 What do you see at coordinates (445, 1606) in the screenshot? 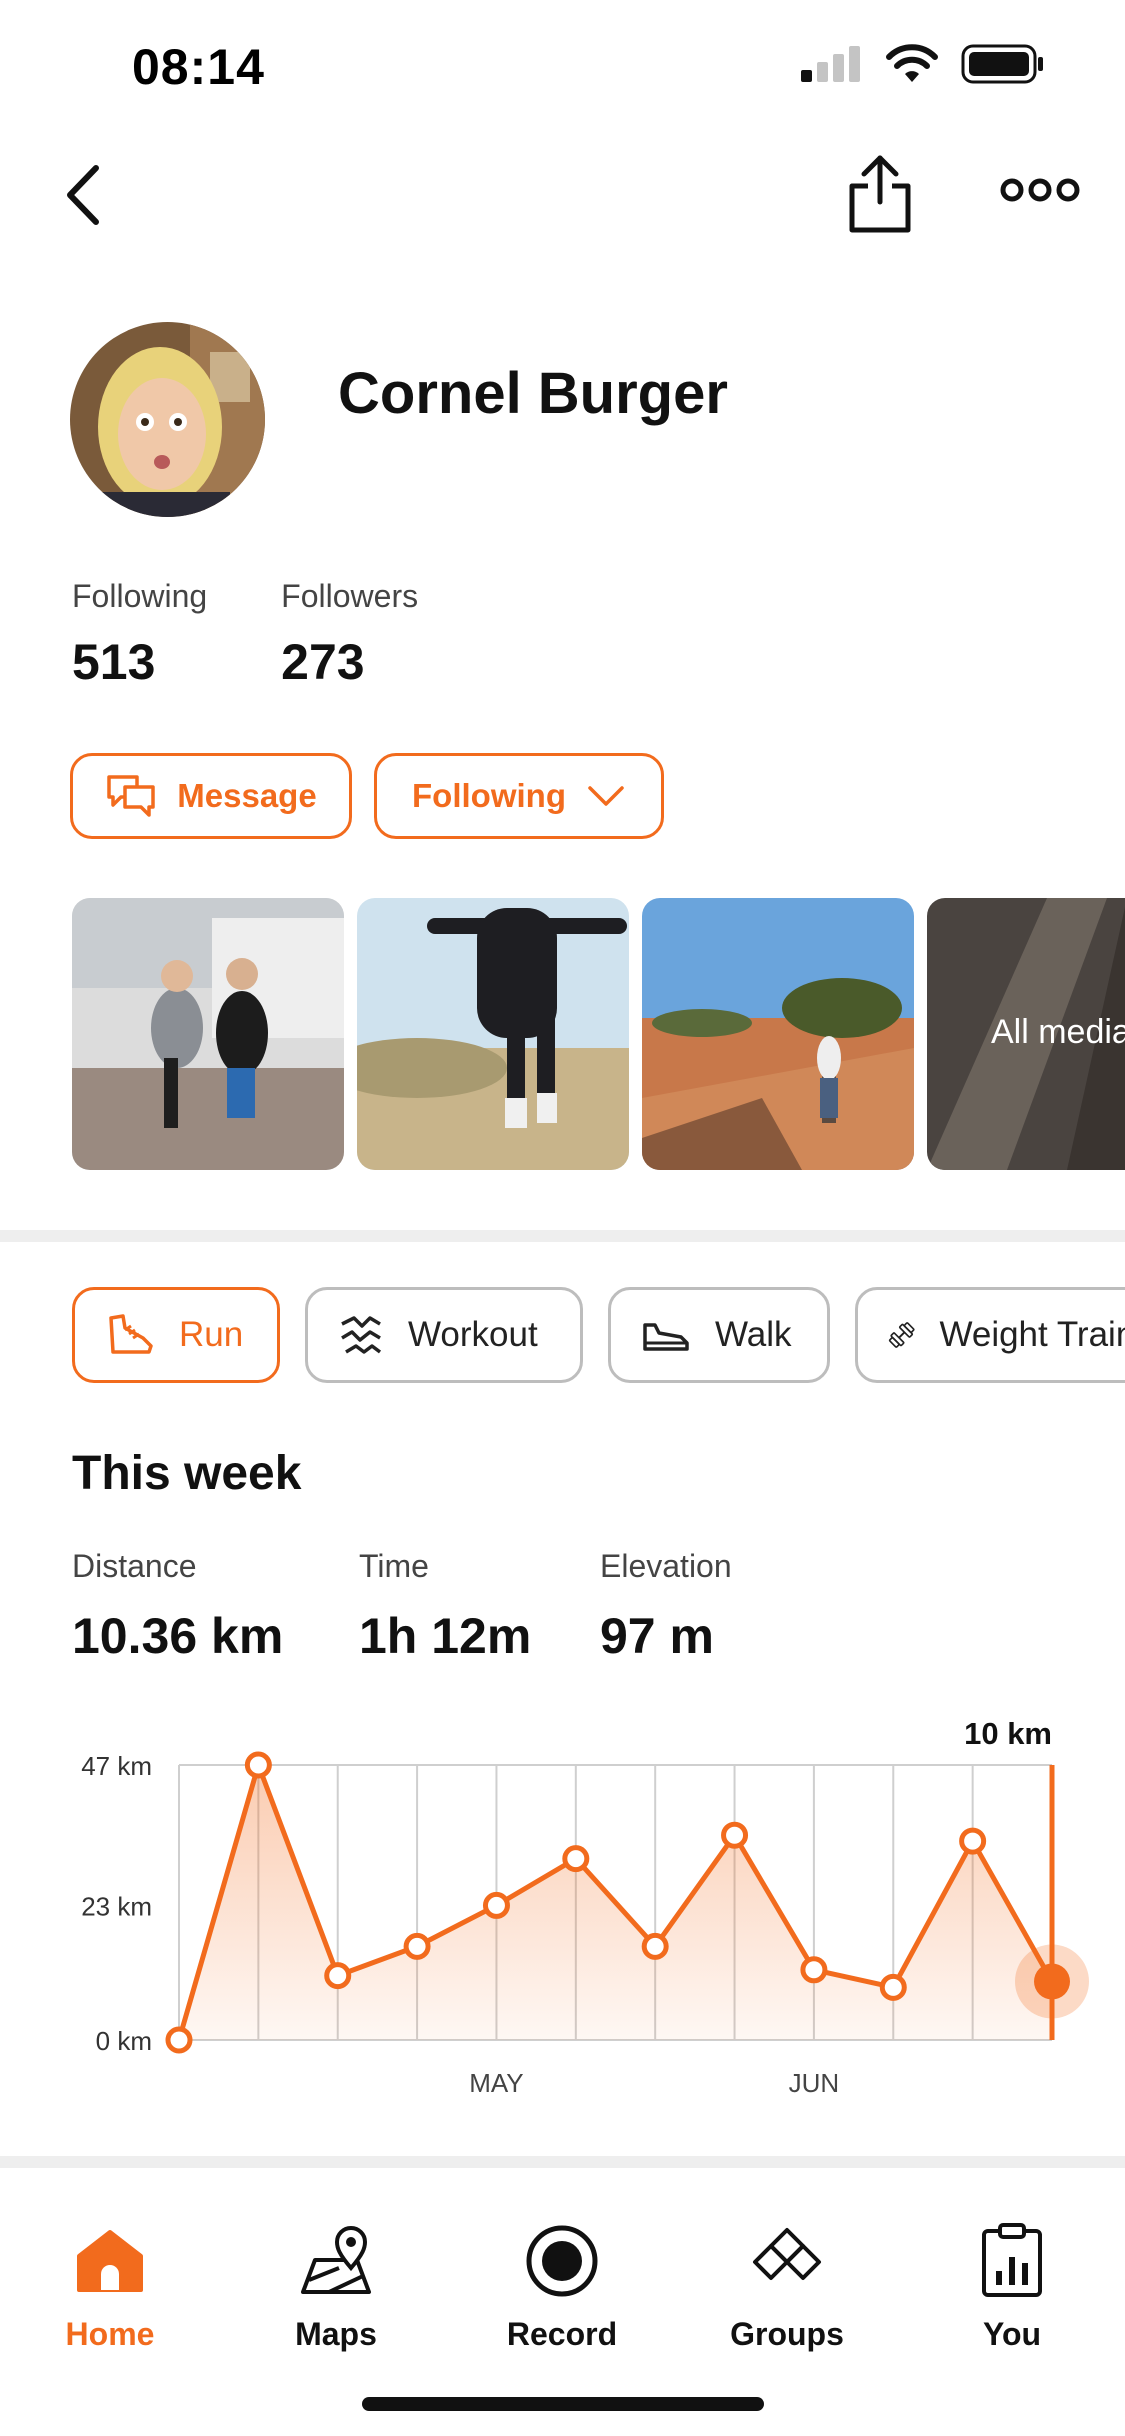
I see `time-stat: Time 1h 12m` at bounding box center [445, 1606].